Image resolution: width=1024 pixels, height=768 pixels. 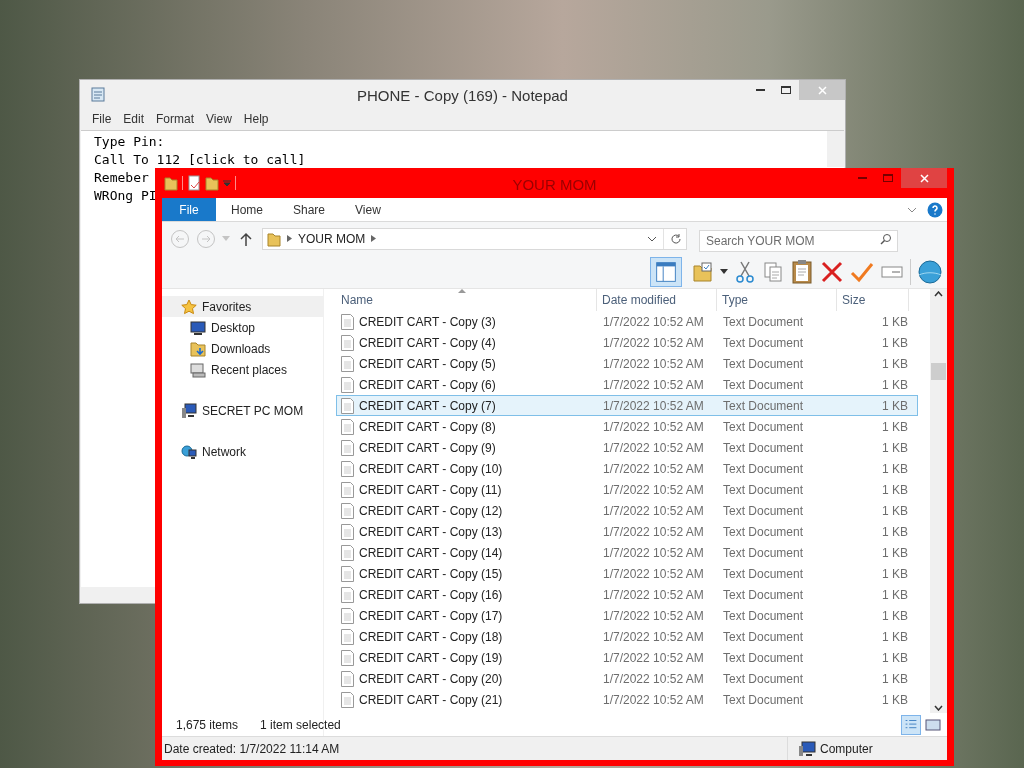 What do you see at coordinates (554, 185) in the screenshot?
I see `window-title: YOUR MOM` at bounding box center [554, 185].